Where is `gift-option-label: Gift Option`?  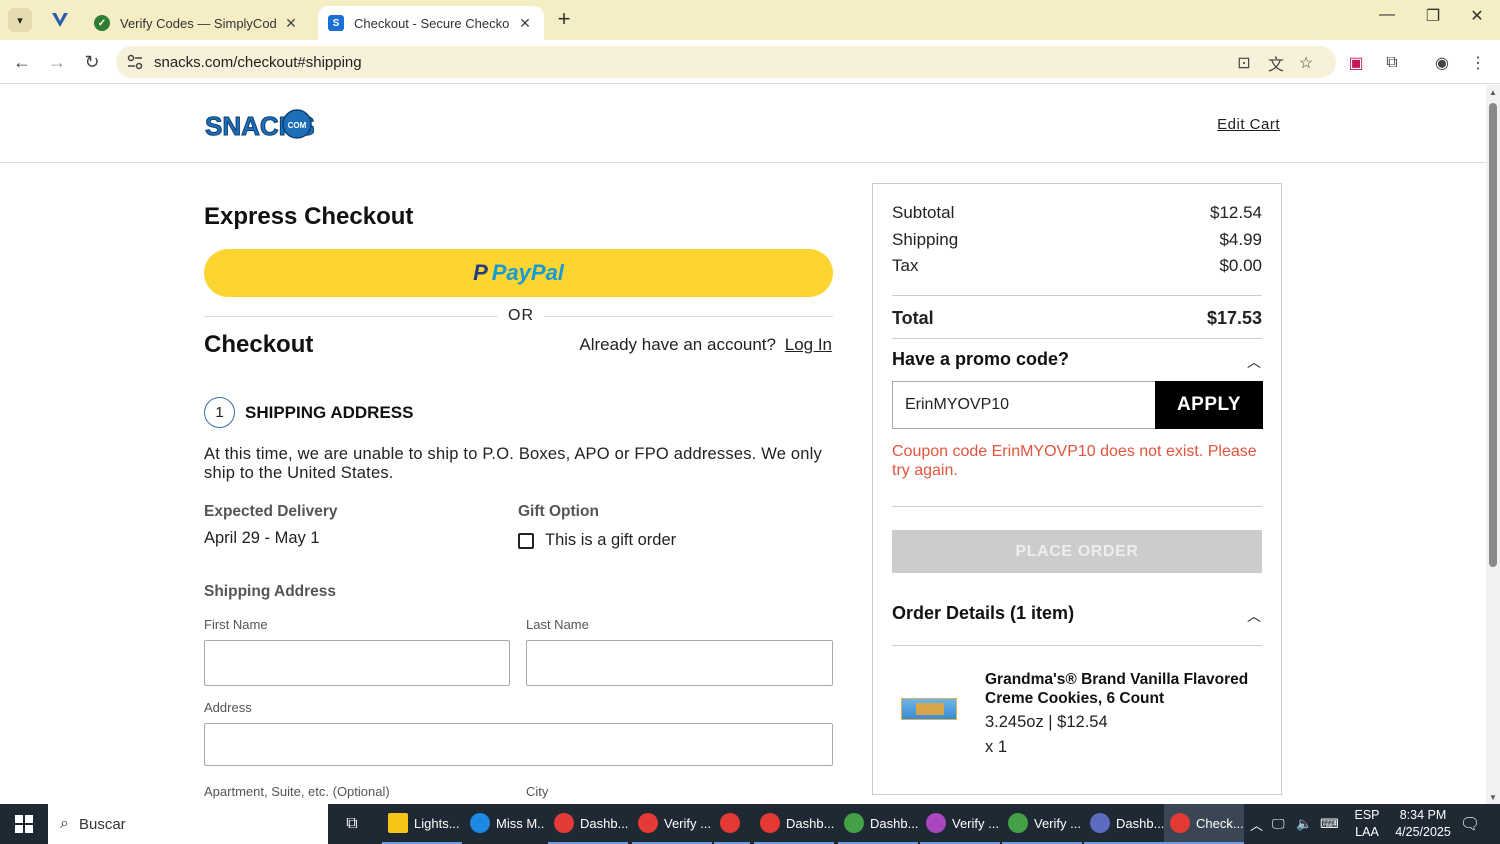 gift-option-label: Gift Option is located at coordinates (558, 511).